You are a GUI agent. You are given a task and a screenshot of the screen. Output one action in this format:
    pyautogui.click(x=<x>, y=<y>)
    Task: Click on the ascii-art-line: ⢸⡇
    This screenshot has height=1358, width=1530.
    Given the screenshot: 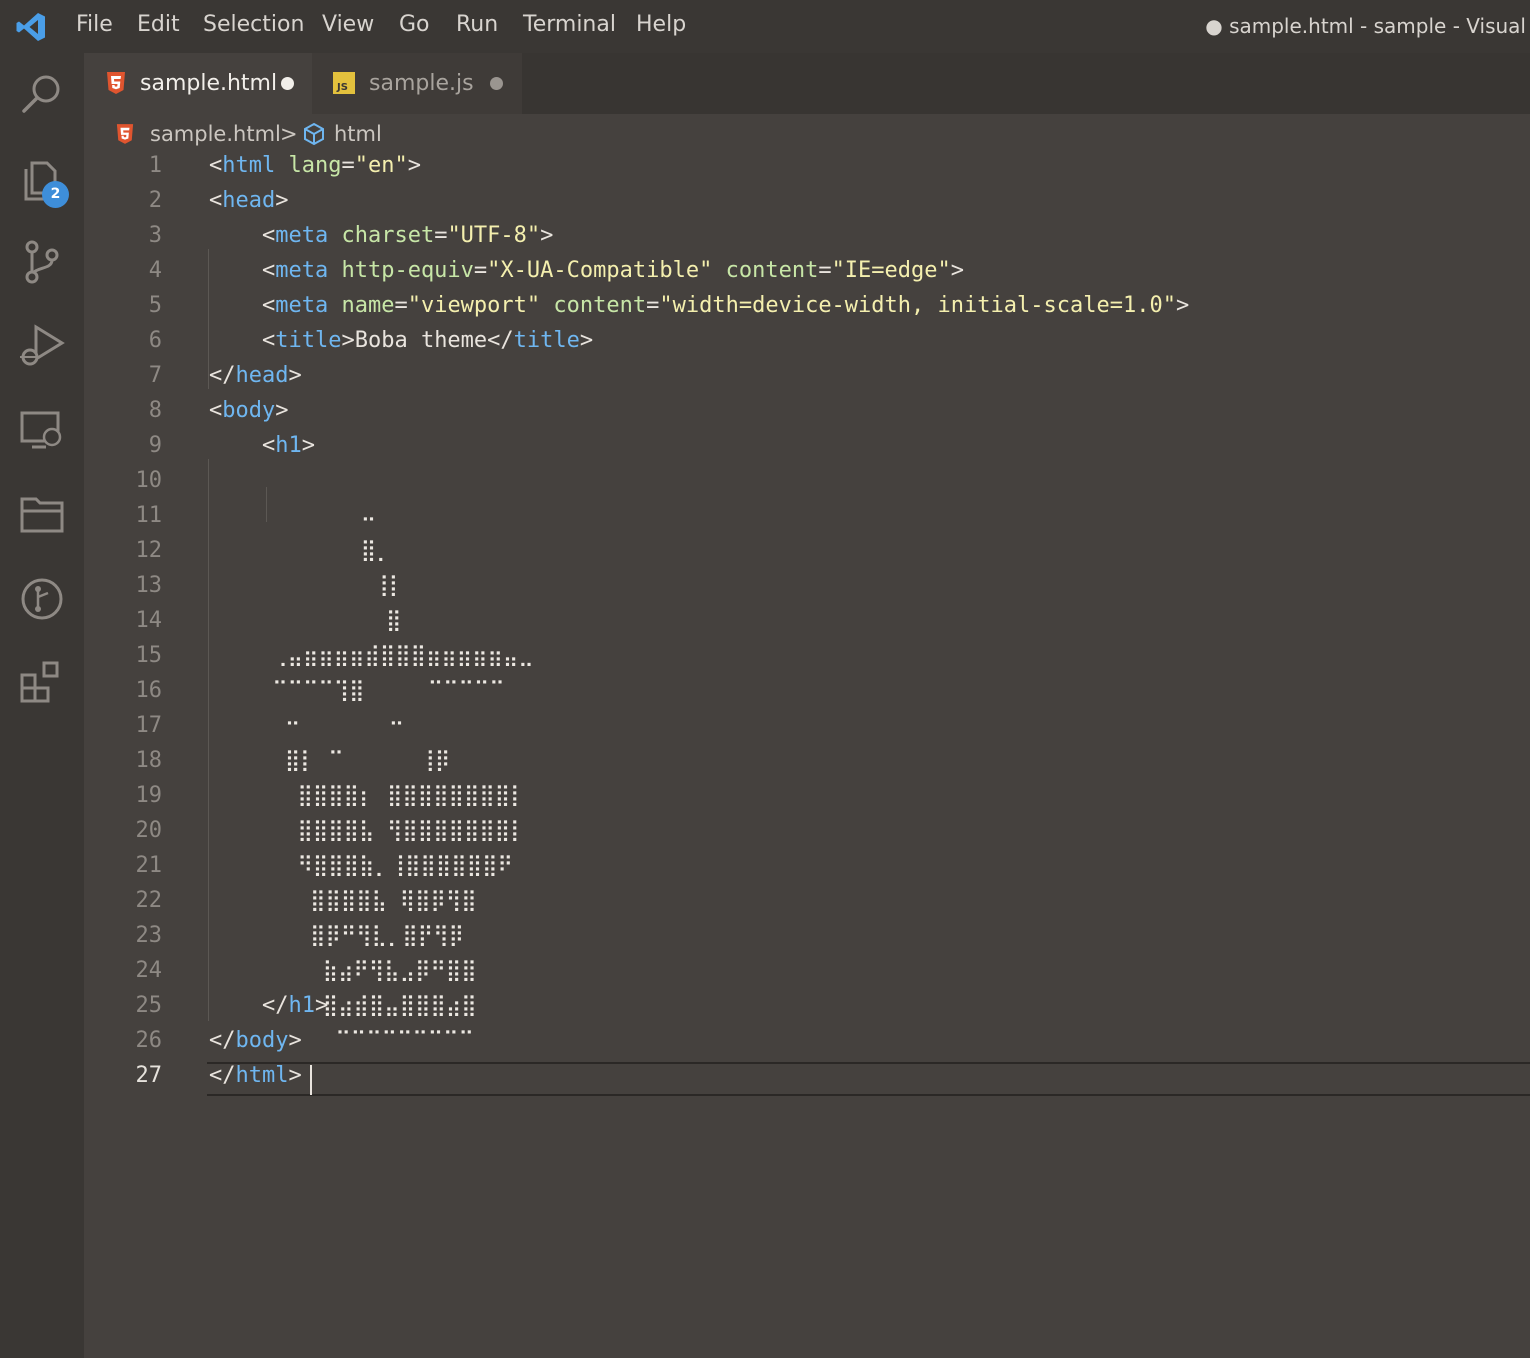 What is the action you would take?
    pyautogui.click(x=307, y=585)
    